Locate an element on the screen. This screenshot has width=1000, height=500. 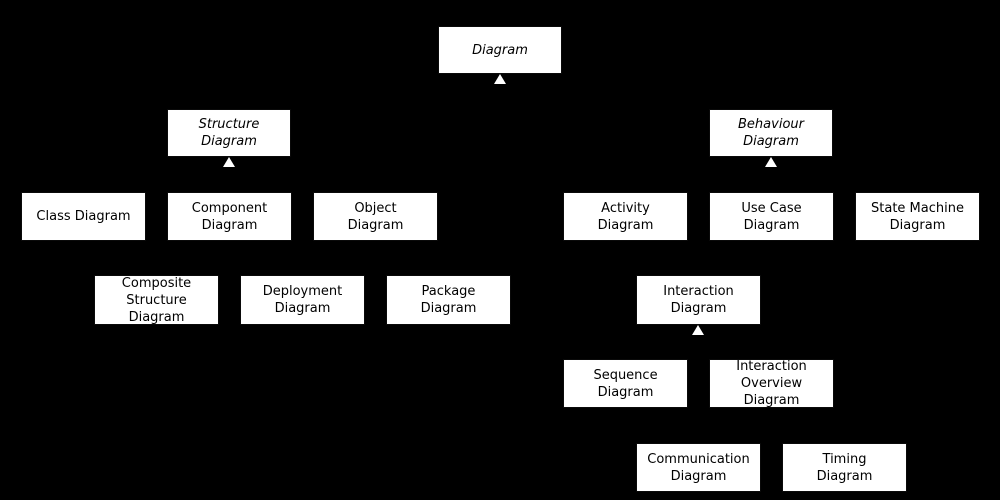
node-sequence-diagram: Sequence Diagram is located at coordinates (625, 383).